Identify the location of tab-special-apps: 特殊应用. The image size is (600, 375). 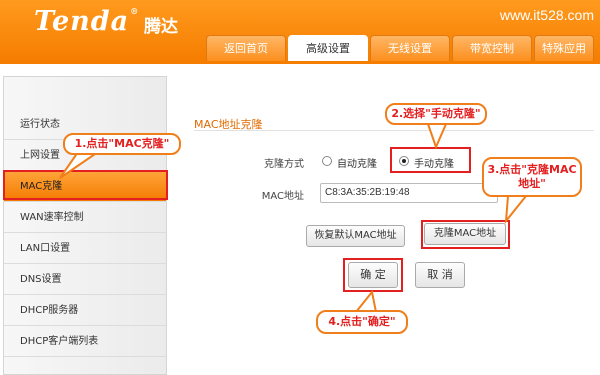
(564, 48).